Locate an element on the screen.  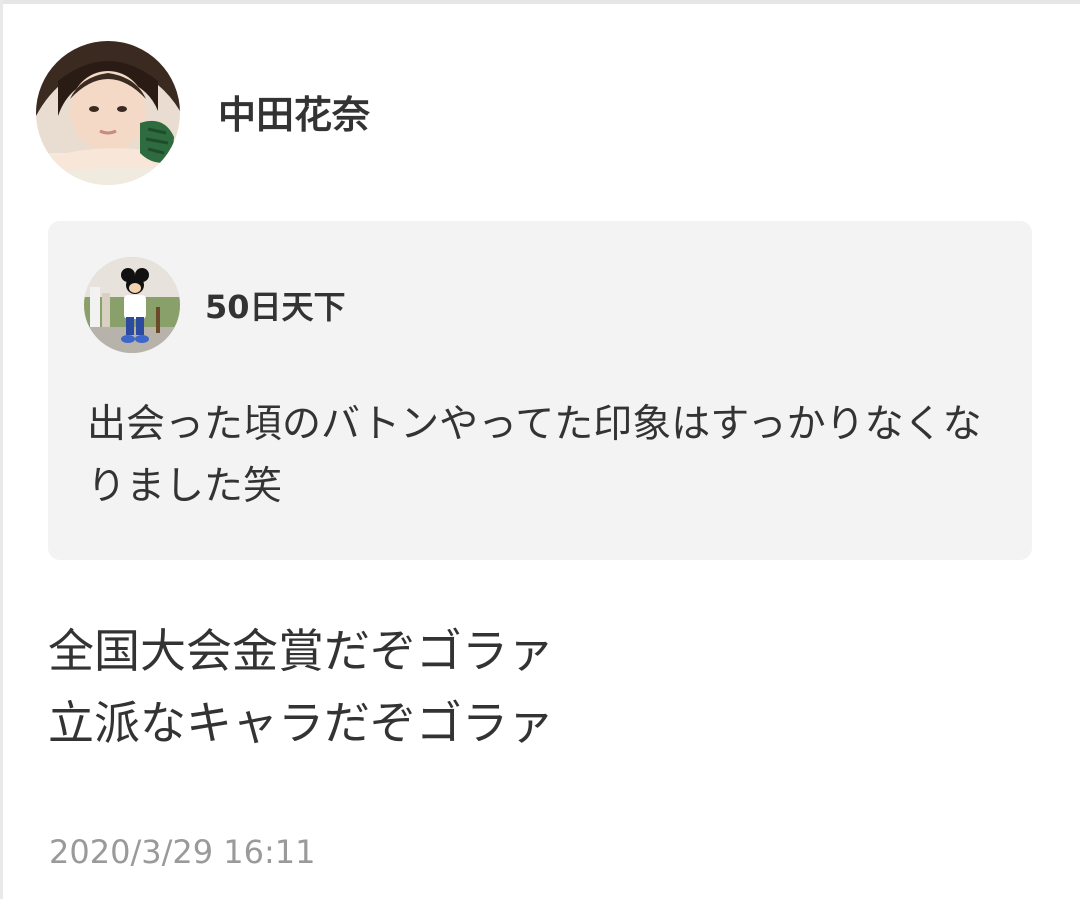
post-body-line: 全国大会金賞だぞゴラァ is located at coordinates (301, 651).